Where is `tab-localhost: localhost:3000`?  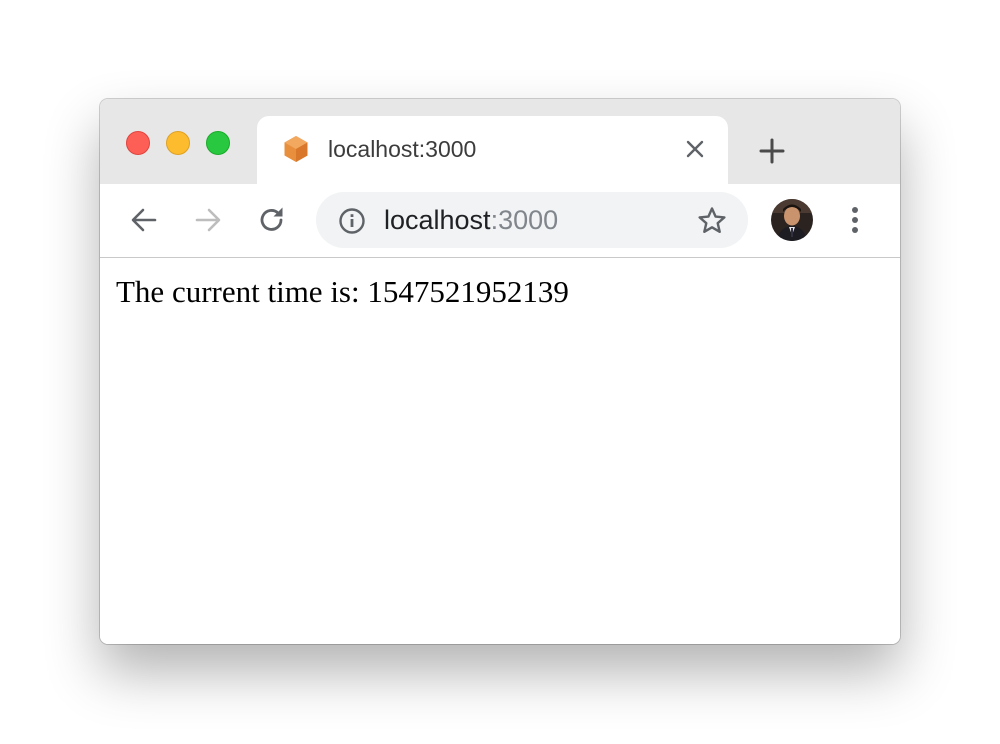
tab-localhost: localhost:3000 is located at coordinates (492, 150).